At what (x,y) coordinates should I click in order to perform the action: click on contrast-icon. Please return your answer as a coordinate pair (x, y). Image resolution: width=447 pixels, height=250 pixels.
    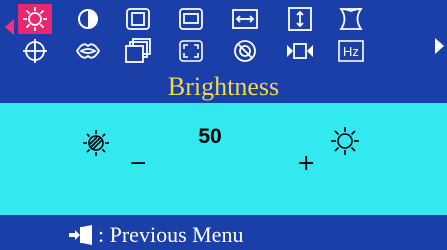
    Looking at the image, I should click on (88, 19).